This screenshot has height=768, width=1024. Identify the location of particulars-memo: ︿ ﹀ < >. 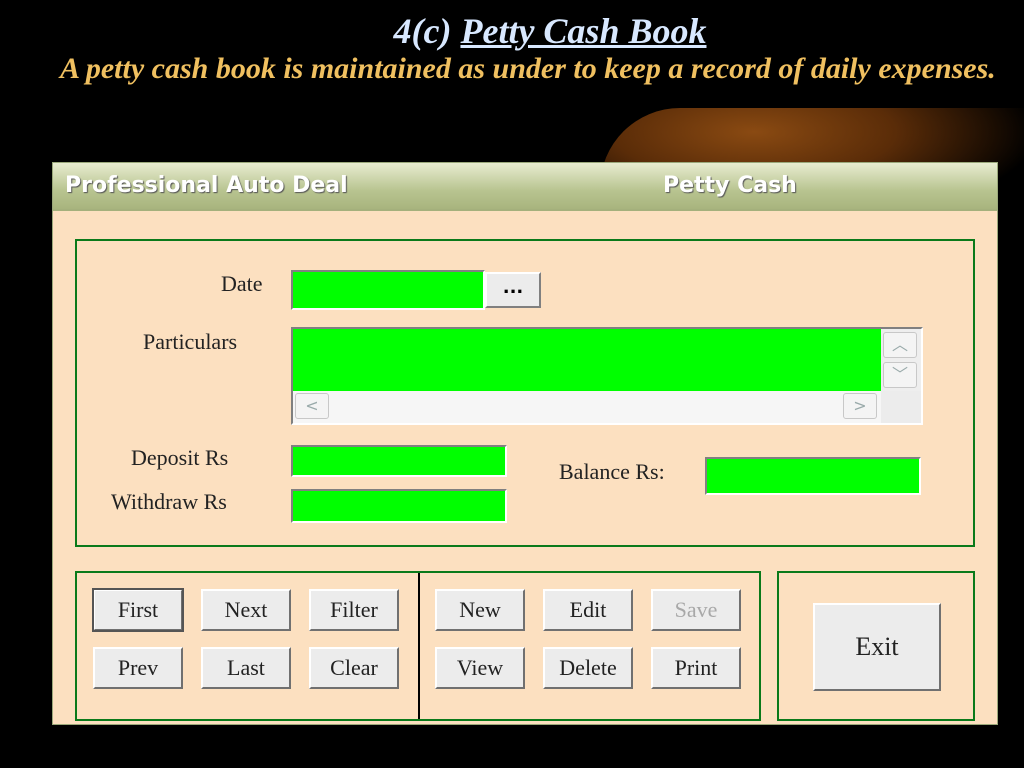
(607, 376).